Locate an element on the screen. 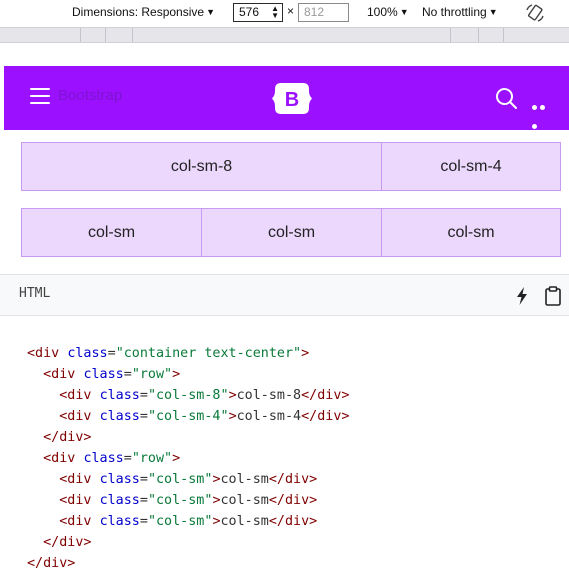 This screenshot has width=569, height=574. media-query-ruler is located at coordinates (284, 35).